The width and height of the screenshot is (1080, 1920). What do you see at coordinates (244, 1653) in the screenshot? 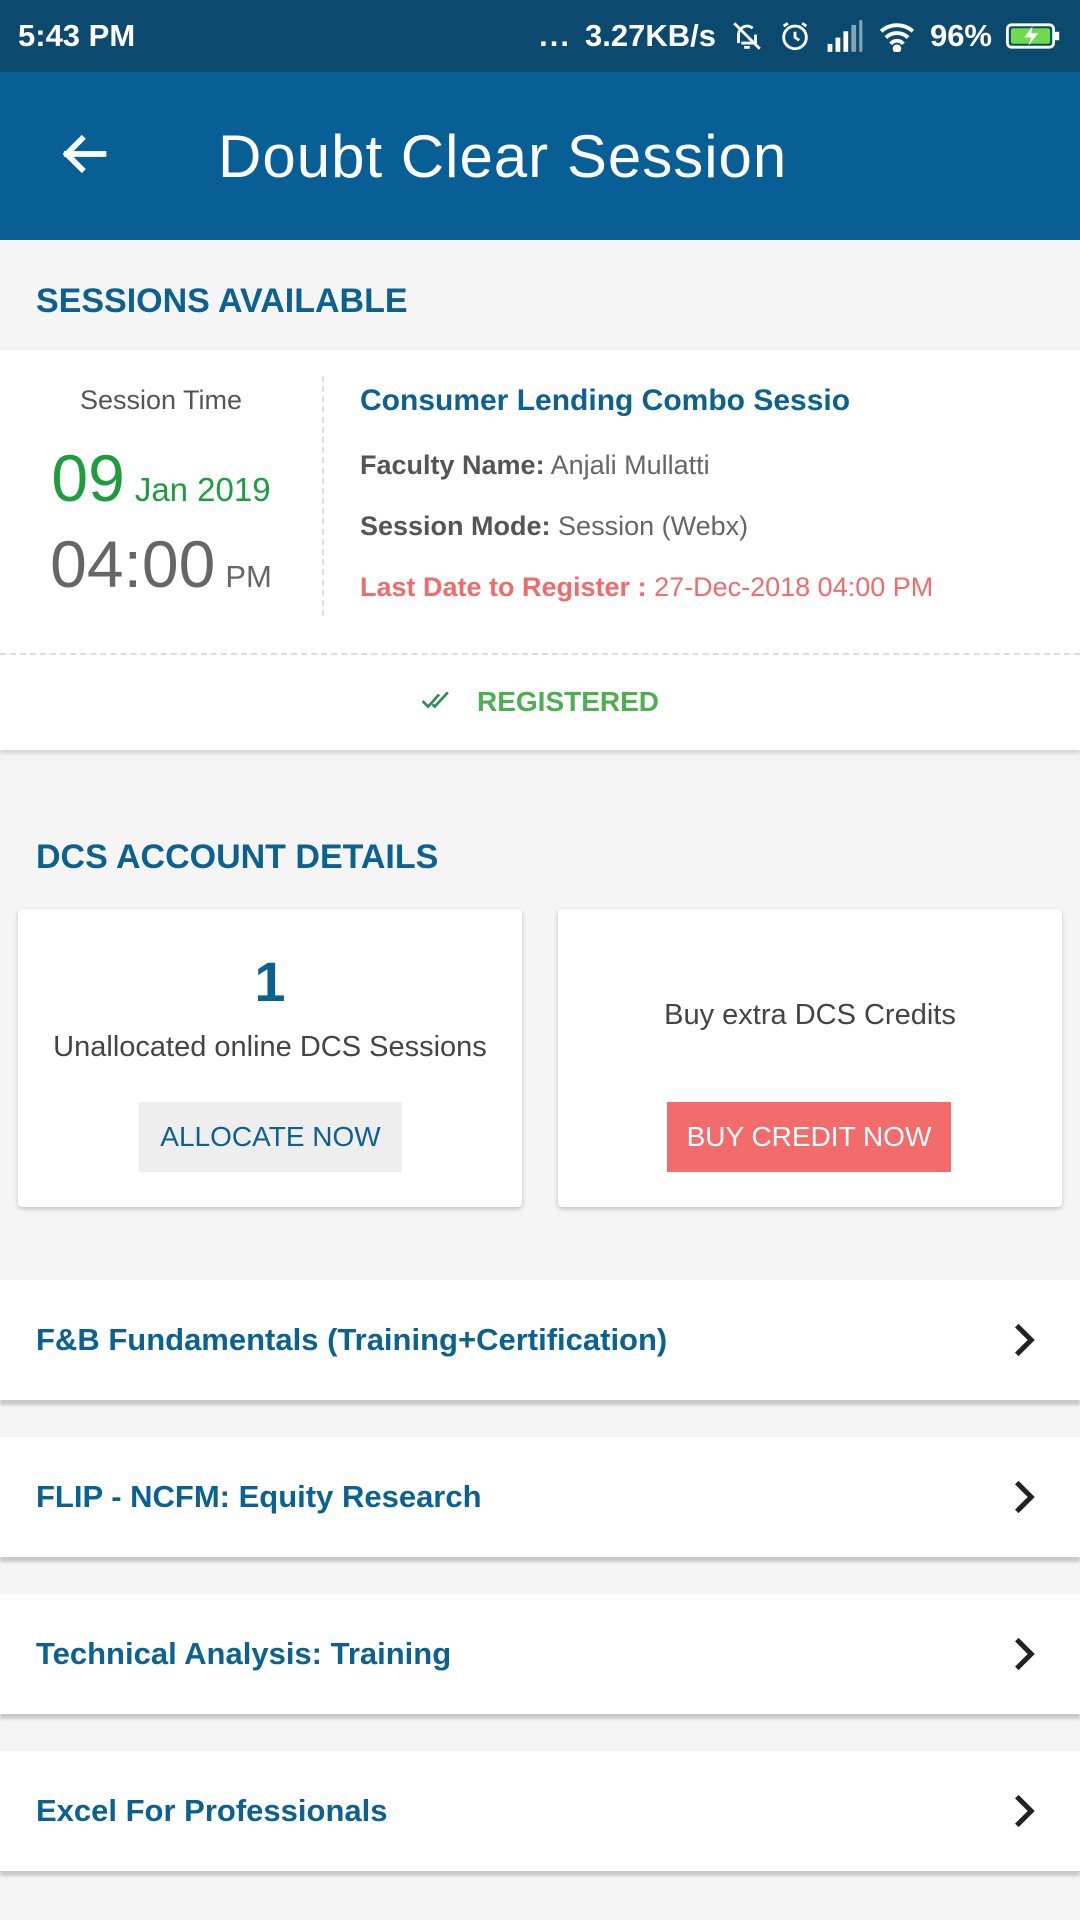
I see `course-name: Technical Analysis: Training` at bounding box center [244, 1653].